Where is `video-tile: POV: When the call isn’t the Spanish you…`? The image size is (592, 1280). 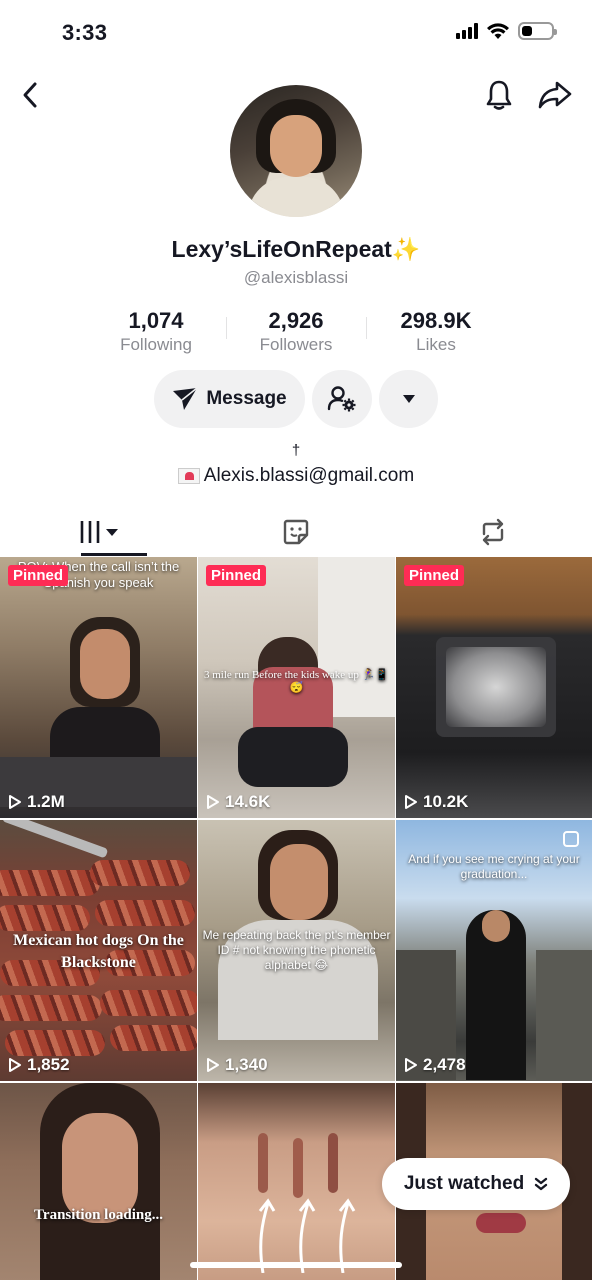 video-tile: POV: When the call isn’t the Spanish you… is located at coordinates (98, 687).